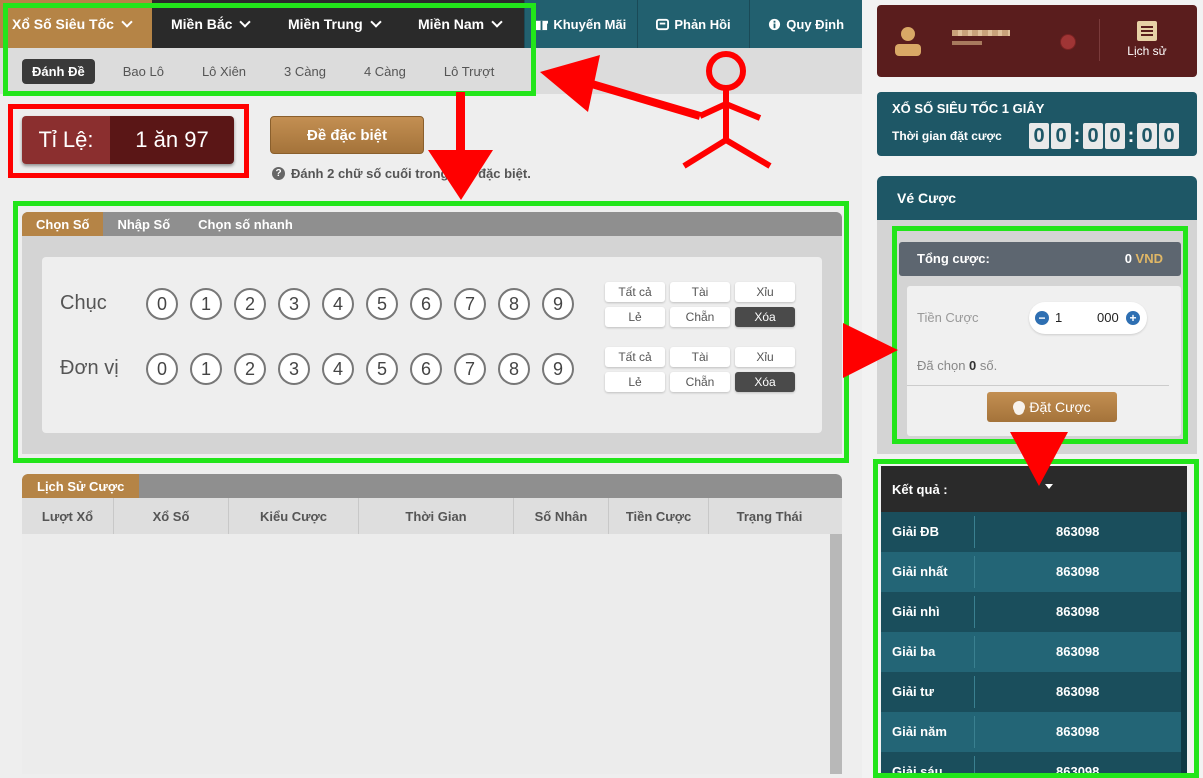  I want to click on menu-mien-trung: Miền Trung, so click(338, 24).